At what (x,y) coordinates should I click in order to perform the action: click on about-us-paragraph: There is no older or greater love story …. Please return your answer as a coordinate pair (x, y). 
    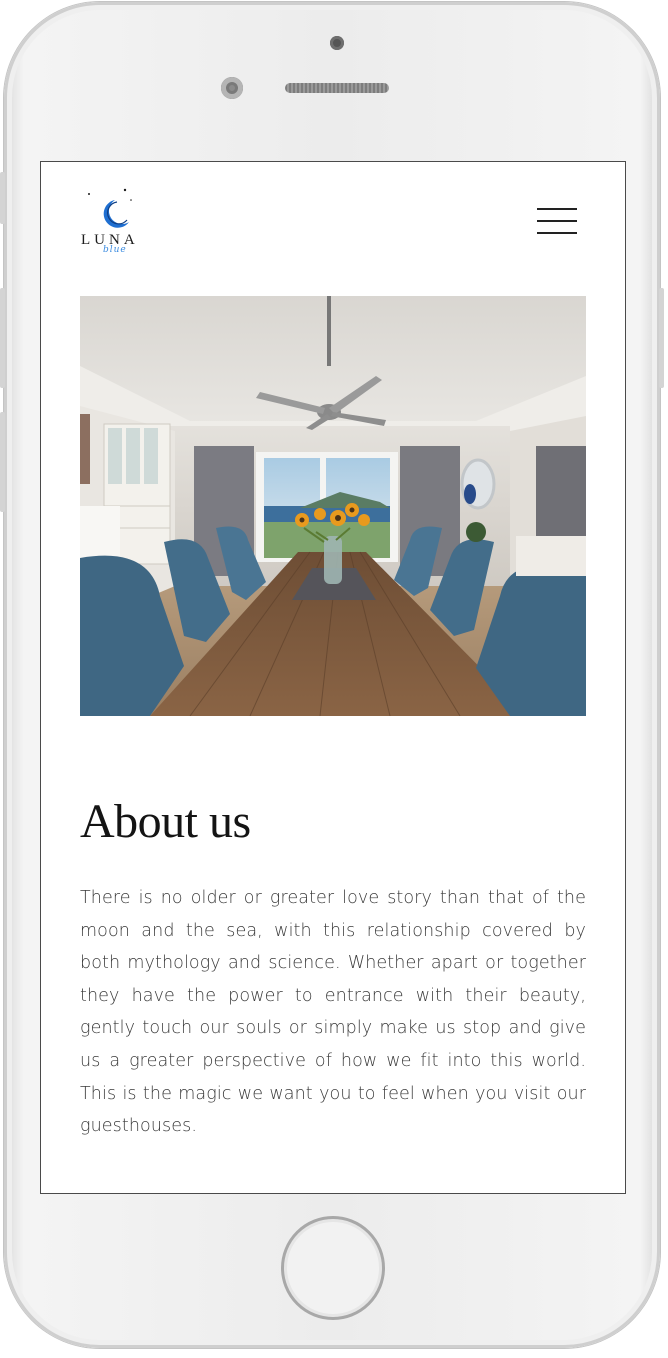
    Looking at the image, I should click on (333, 1012).